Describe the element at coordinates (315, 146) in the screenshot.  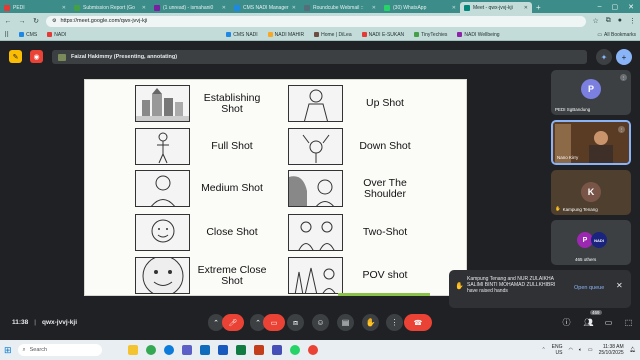
I see `down-shot-image` at that location.